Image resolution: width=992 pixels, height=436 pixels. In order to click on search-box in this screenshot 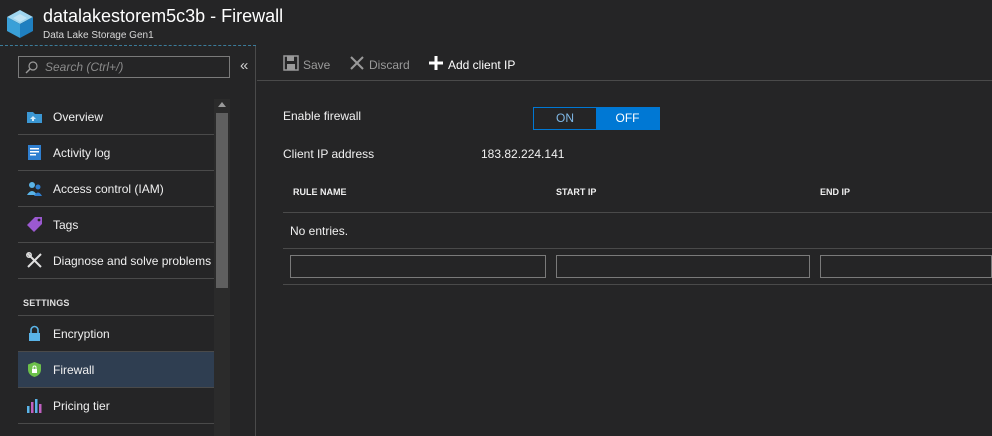, I will do `click(124, 67)`.